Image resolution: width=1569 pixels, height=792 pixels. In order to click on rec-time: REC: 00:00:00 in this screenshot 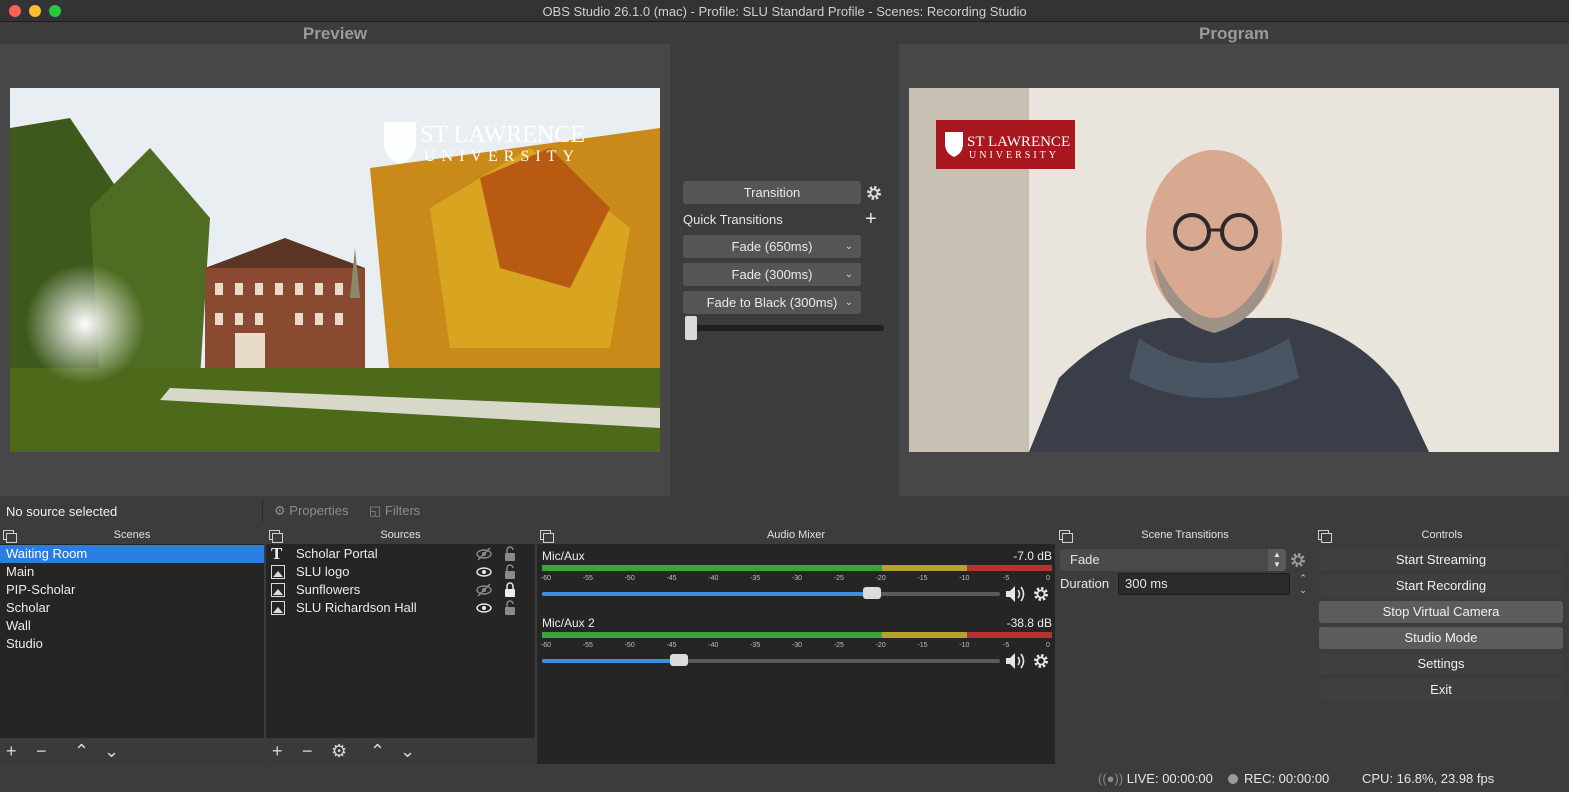, I will do `click(1287, 778)`.